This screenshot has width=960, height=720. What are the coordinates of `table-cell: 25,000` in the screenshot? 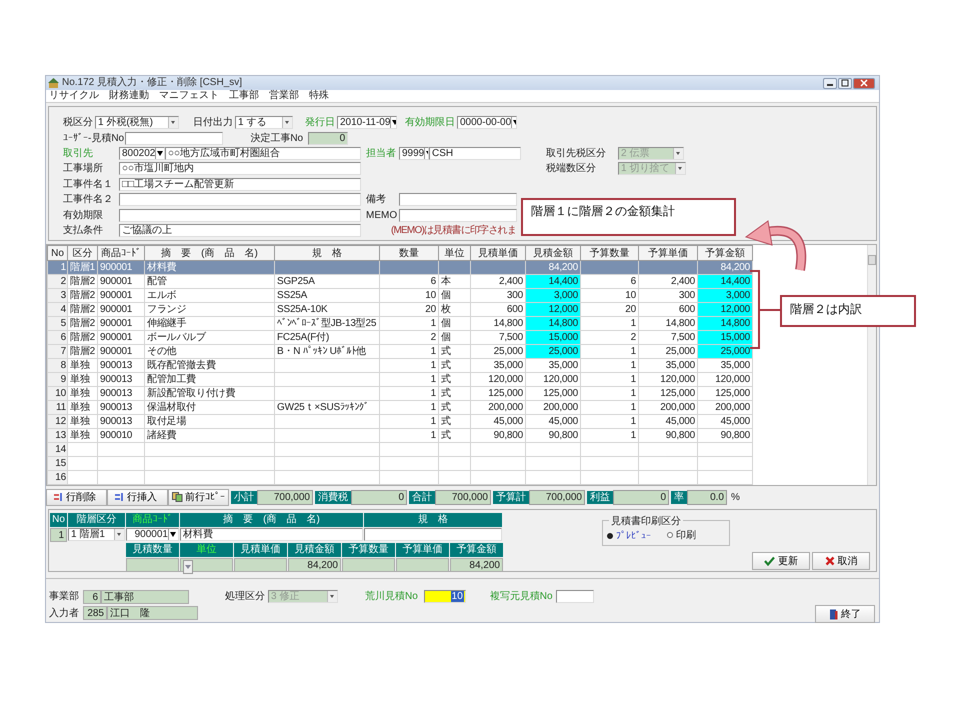 It's located at (498, 351).